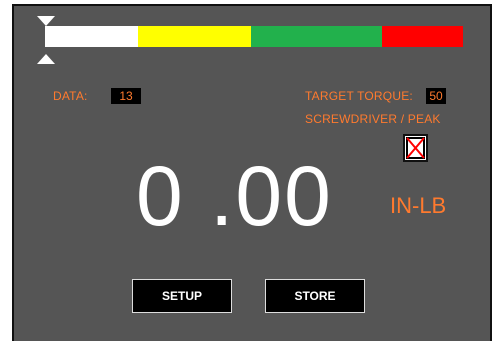 The width and height of the screenshot is (502, 341). I want to click on target-torque-label: TARGET TORQUE:, so click(359, 96).